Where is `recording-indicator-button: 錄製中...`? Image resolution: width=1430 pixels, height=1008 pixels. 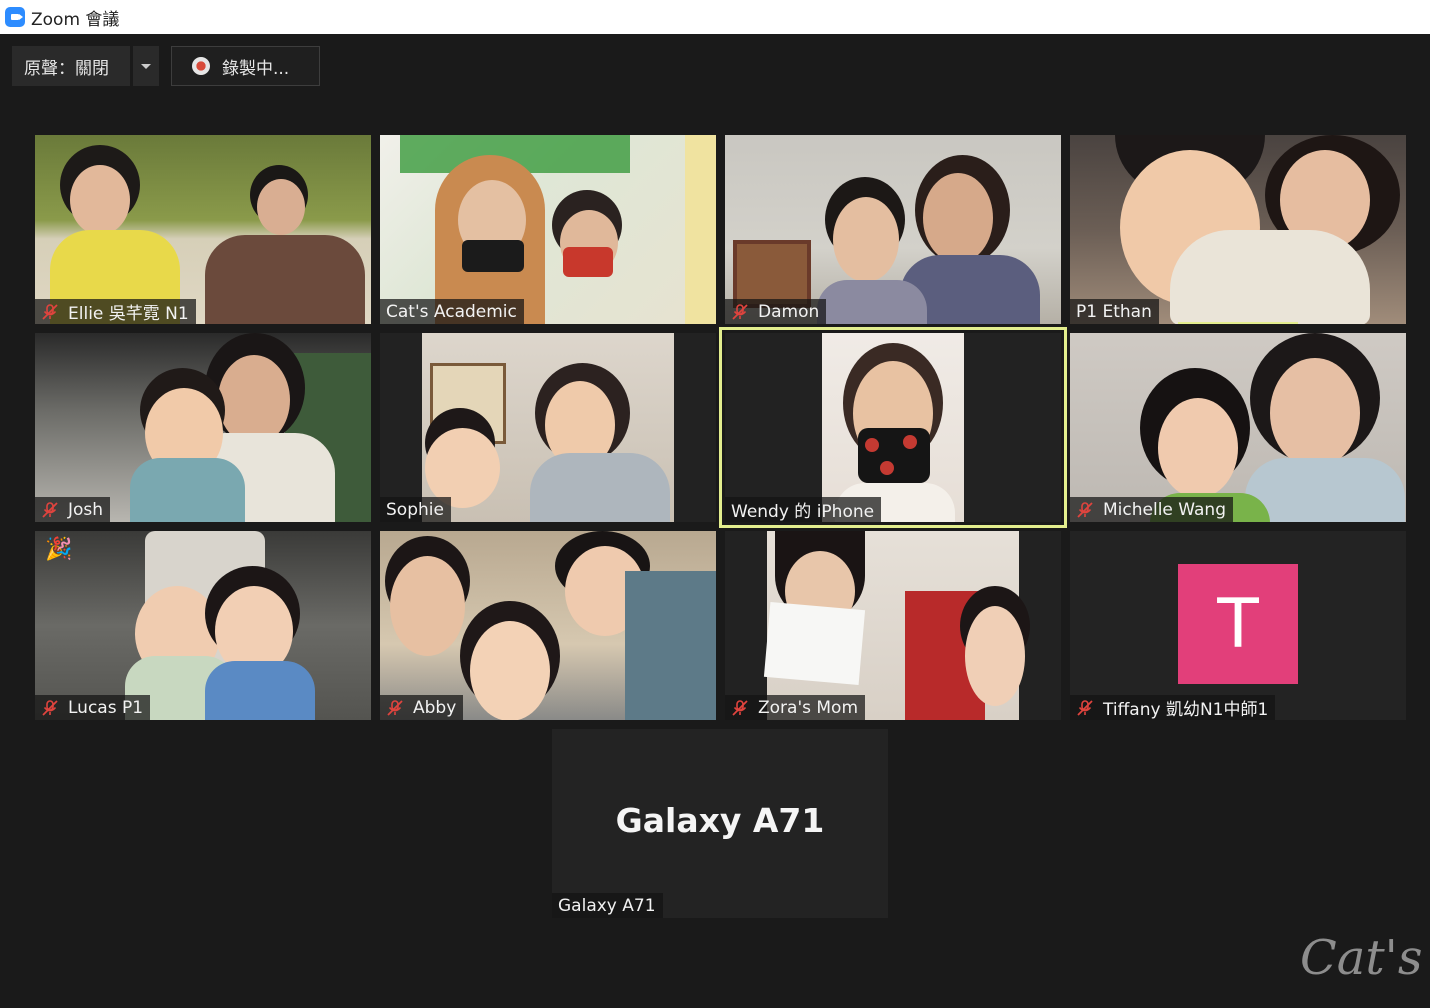 recording-indicator-button: 錄製中... is located at coordinates (245, 66).